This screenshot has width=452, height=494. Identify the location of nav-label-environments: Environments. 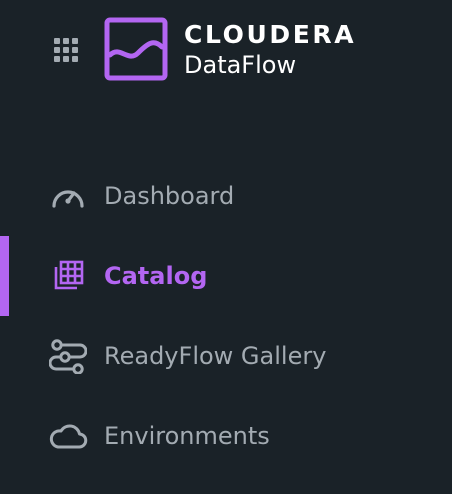
(187, 436).